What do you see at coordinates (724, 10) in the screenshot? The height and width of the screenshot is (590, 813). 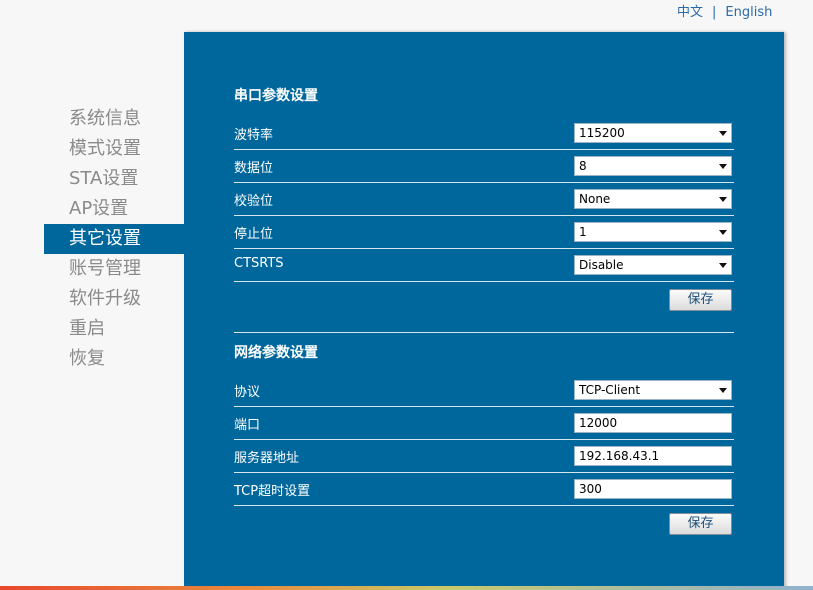 I see `language-switch: 中文 | English` at bounding box center [724, 10].